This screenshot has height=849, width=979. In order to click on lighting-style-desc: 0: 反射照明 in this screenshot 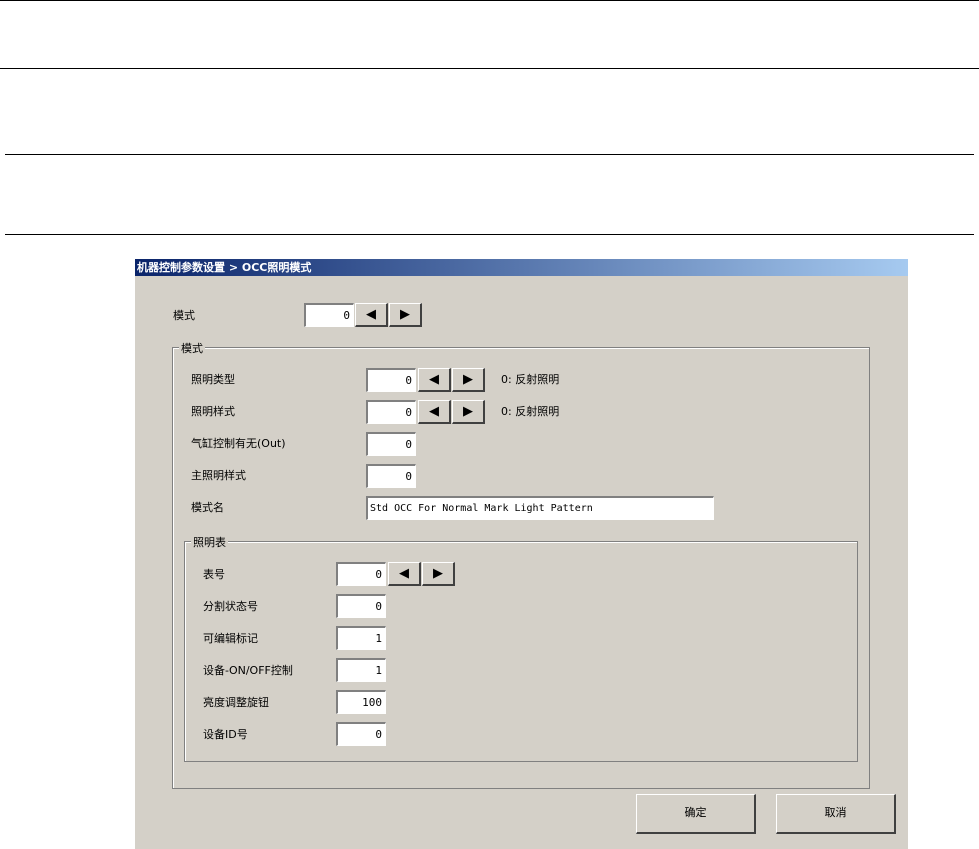, I will do `click(530, 411)`.